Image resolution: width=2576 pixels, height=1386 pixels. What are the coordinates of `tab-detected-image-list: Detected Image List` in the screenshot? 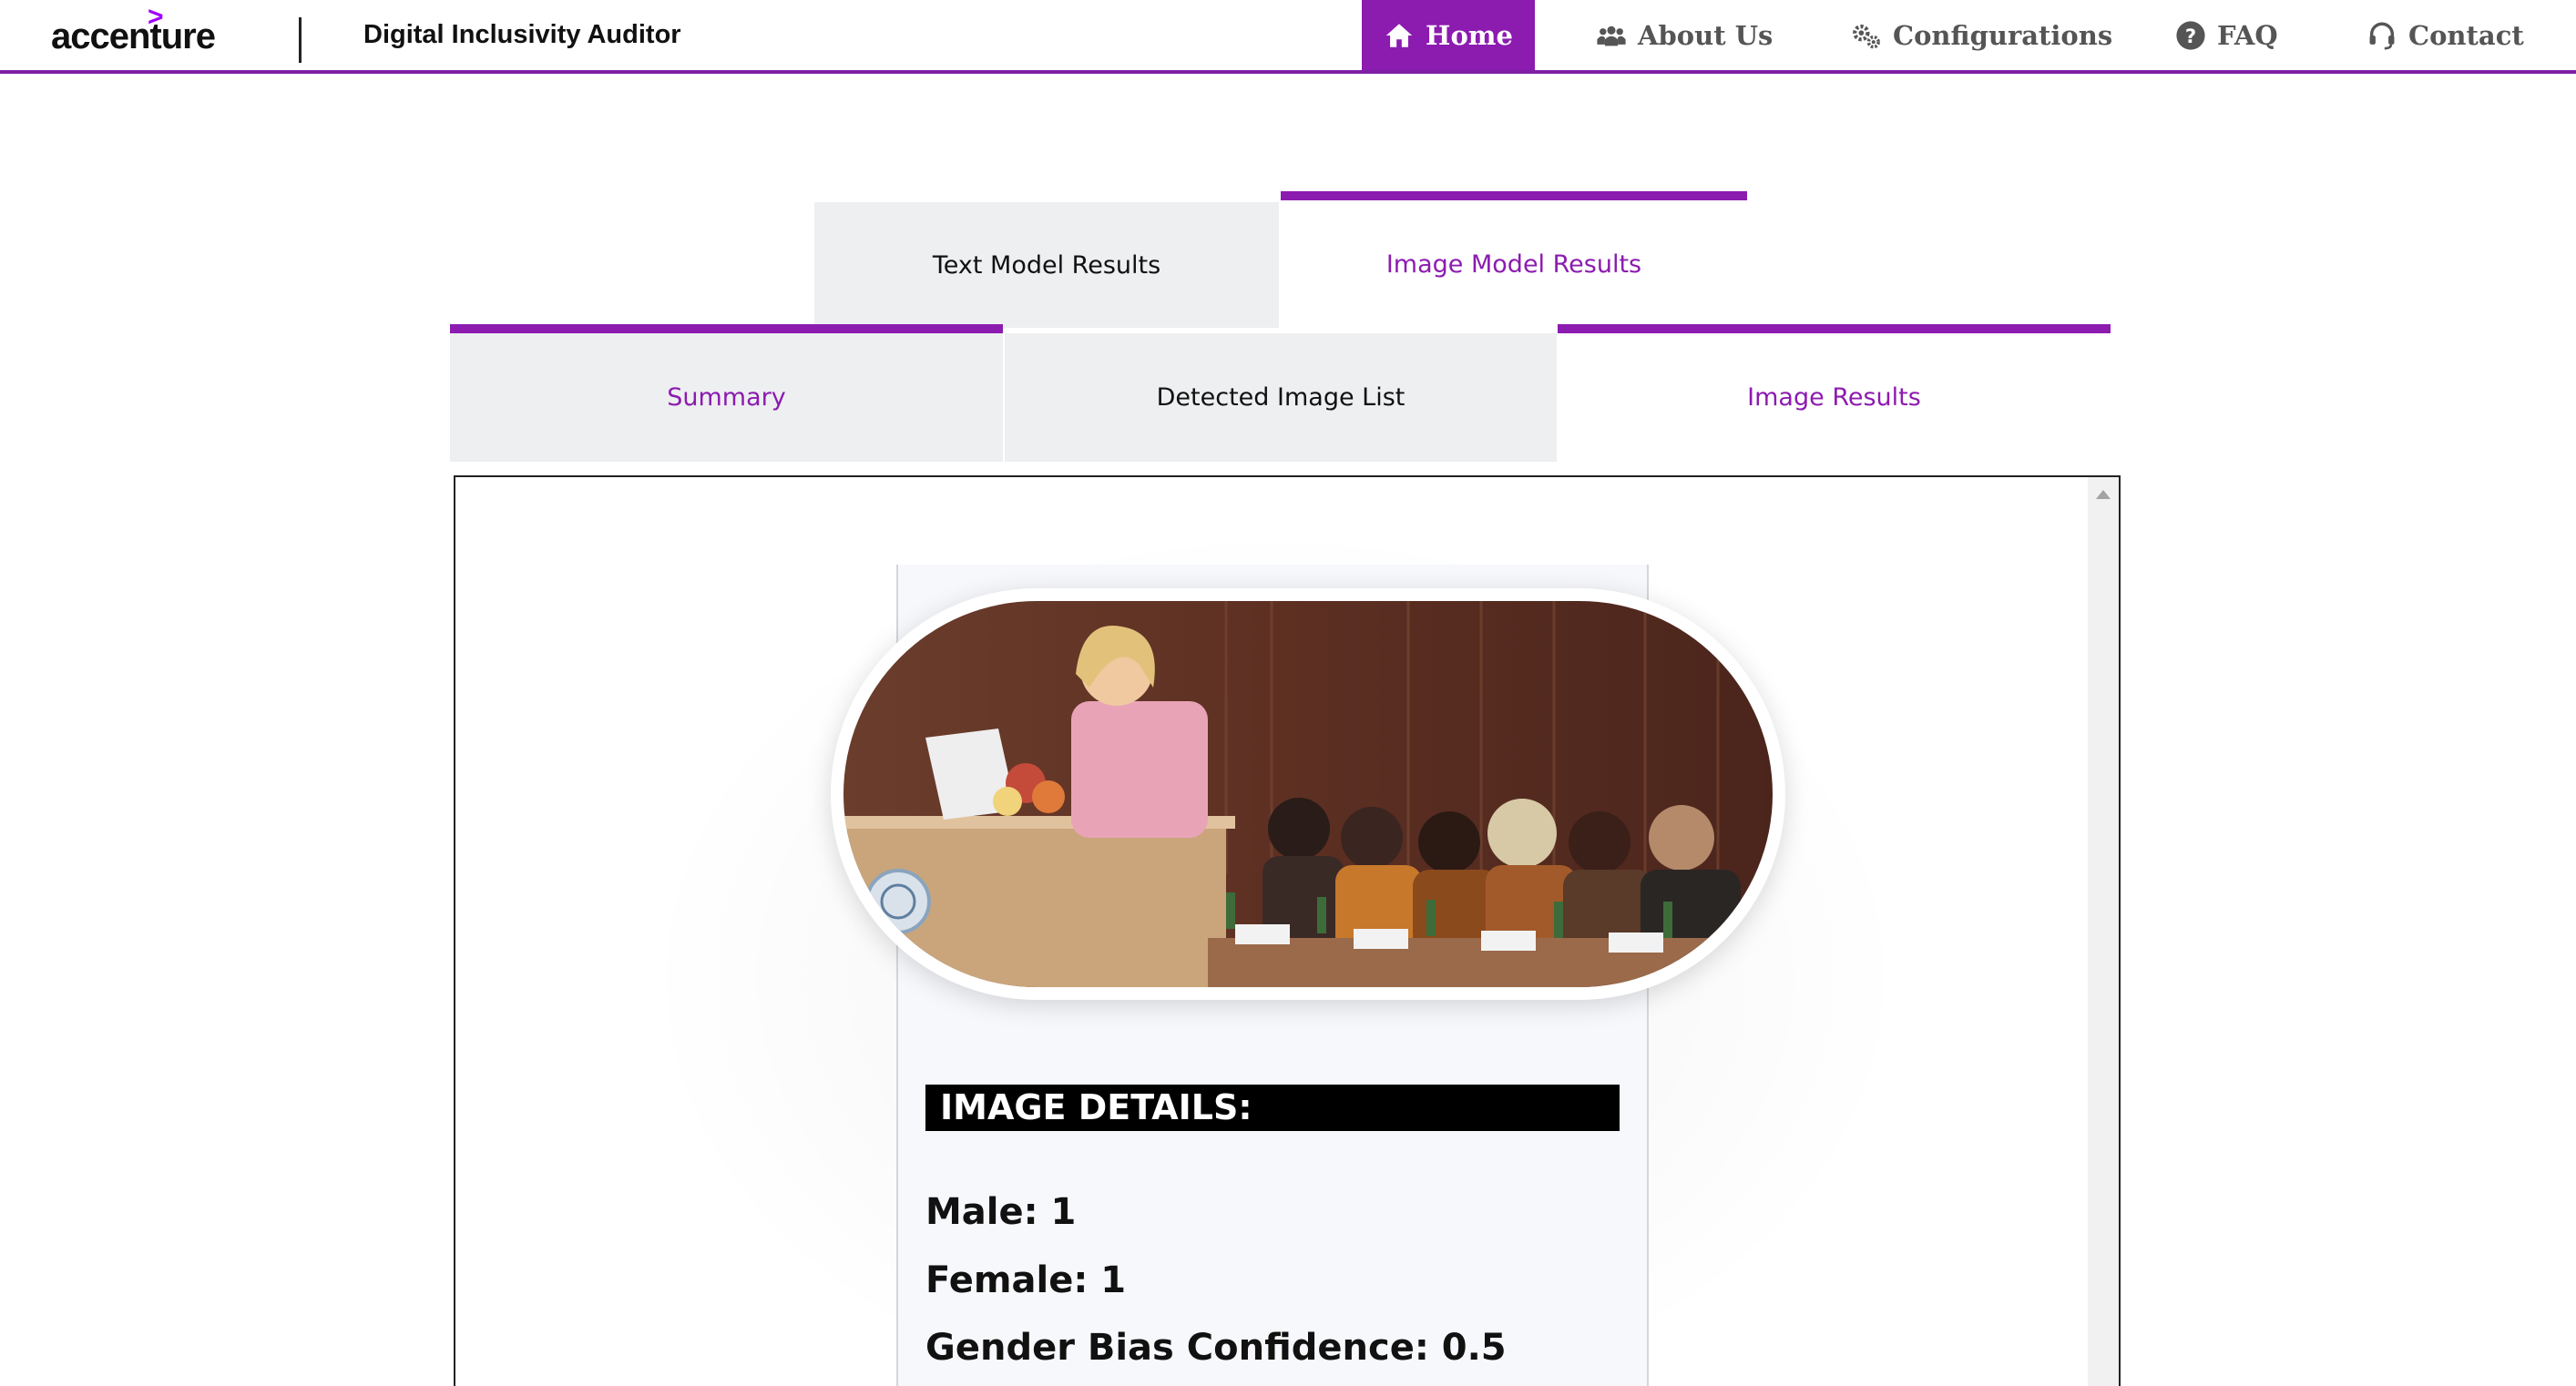 It's located at (1281, 397).